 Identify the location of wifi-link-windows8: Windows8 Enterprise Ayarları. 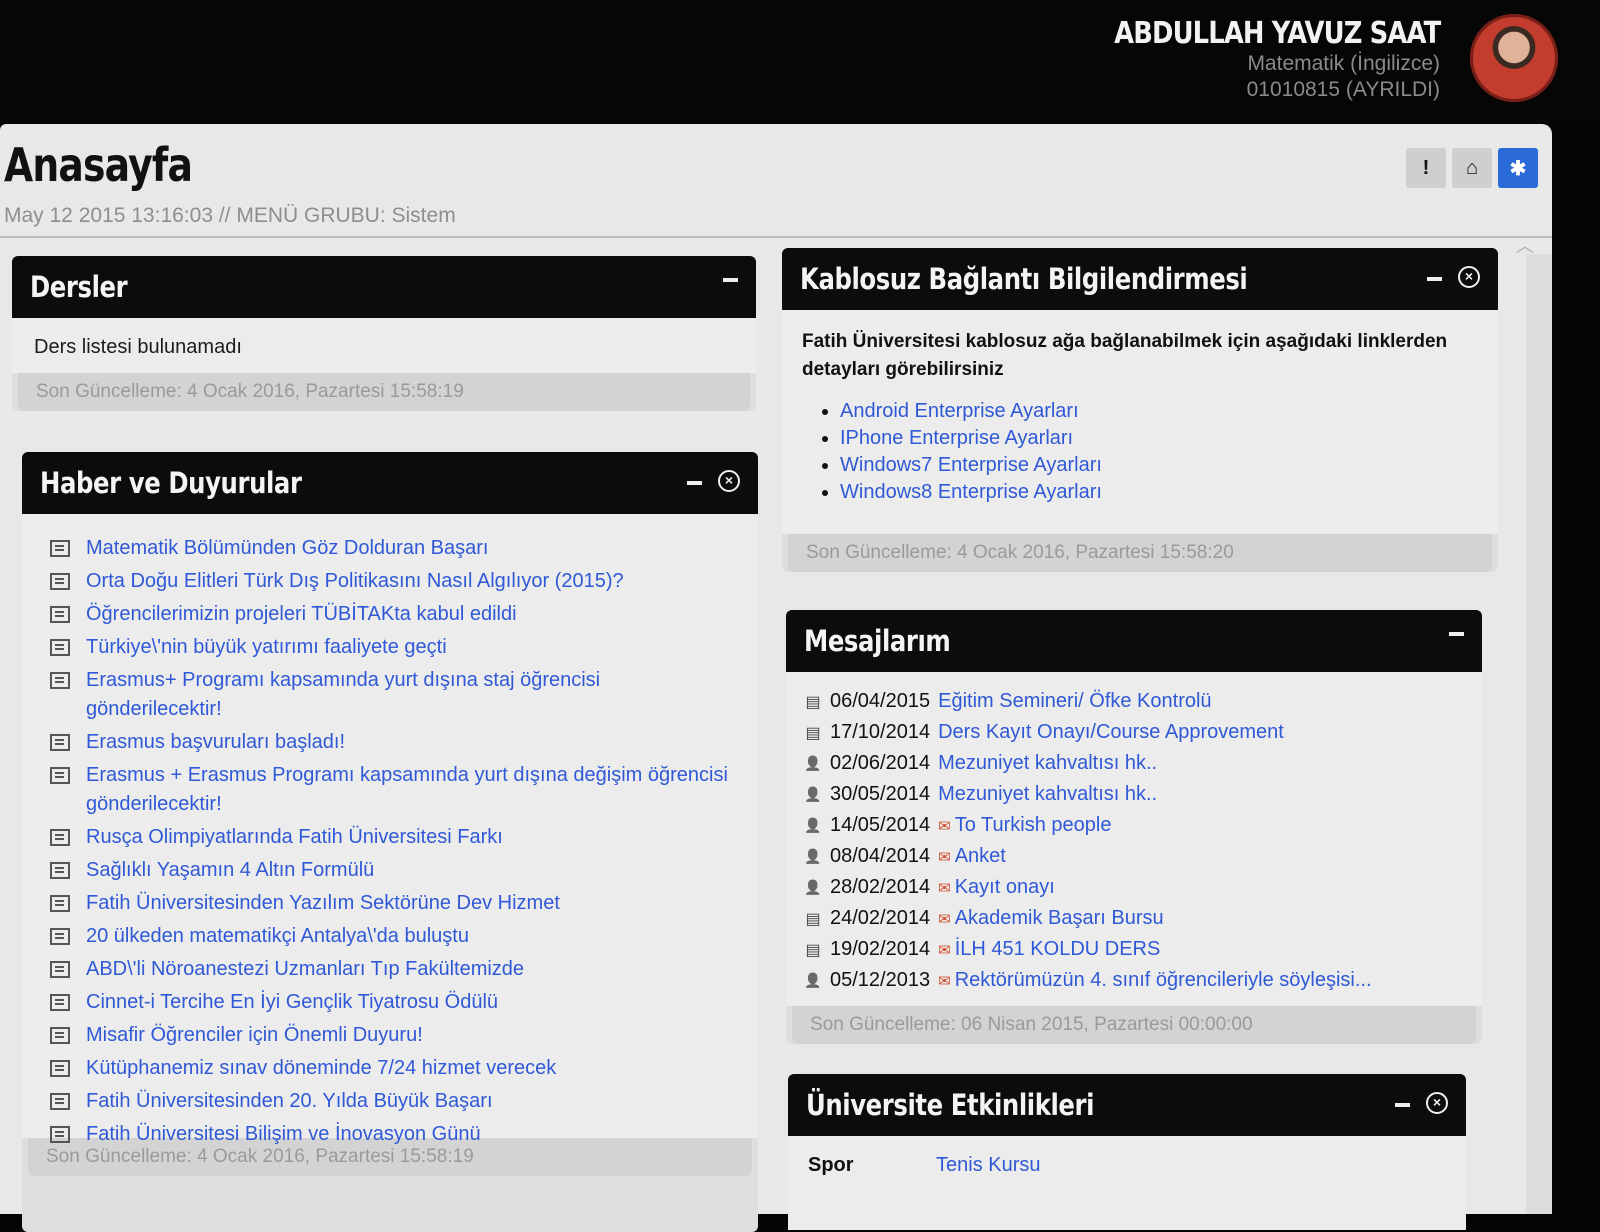
(971, 492).